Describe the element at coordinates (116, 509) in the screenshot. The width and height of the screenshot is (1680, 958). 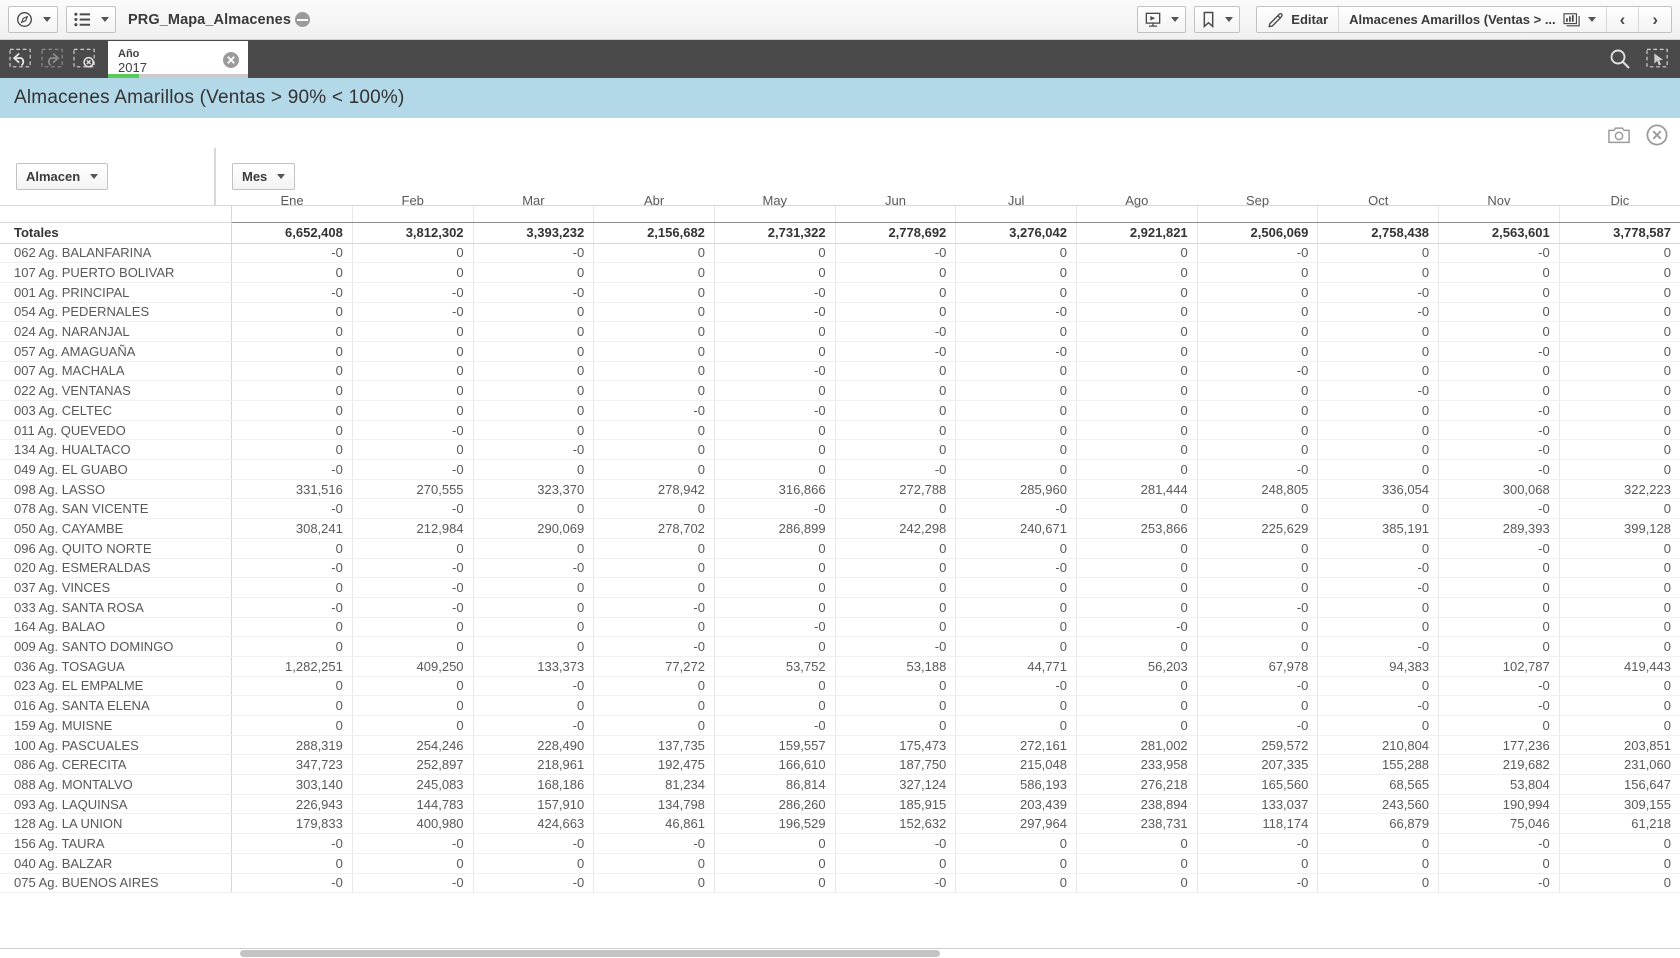
I see `row-dimension-label: 078 Ag. SAN VICENTE` at that location.